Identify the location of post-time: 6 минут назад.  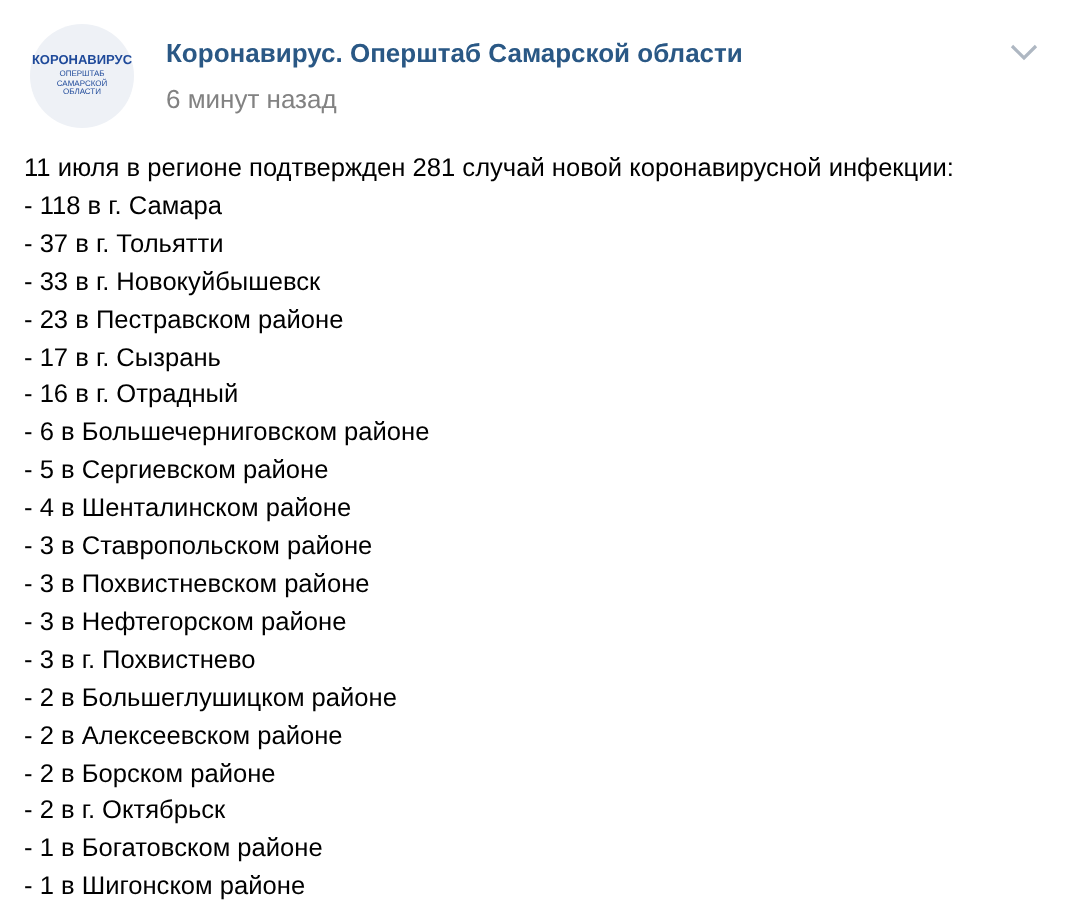
(251, 98).